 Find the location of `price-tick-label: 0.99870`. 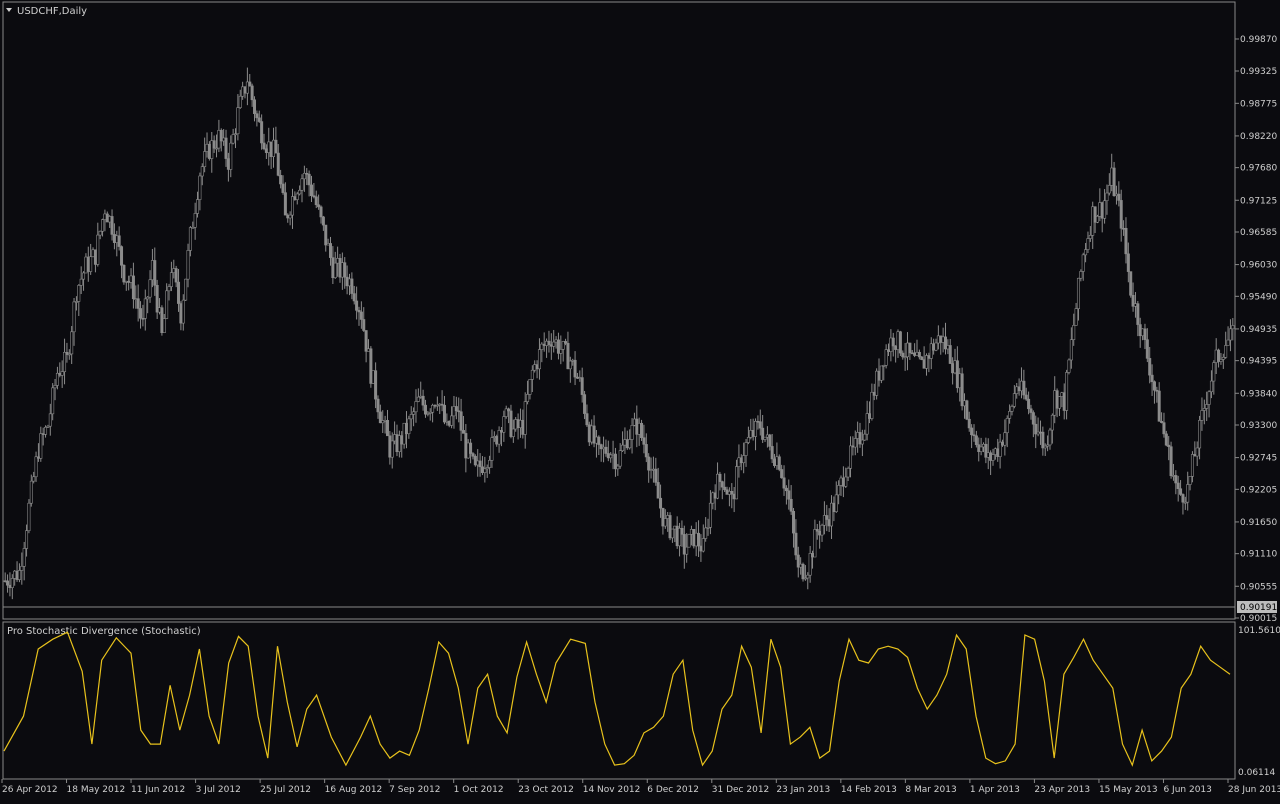

price-tick-label: 0.99870 is located at coordinates (1258, 40).